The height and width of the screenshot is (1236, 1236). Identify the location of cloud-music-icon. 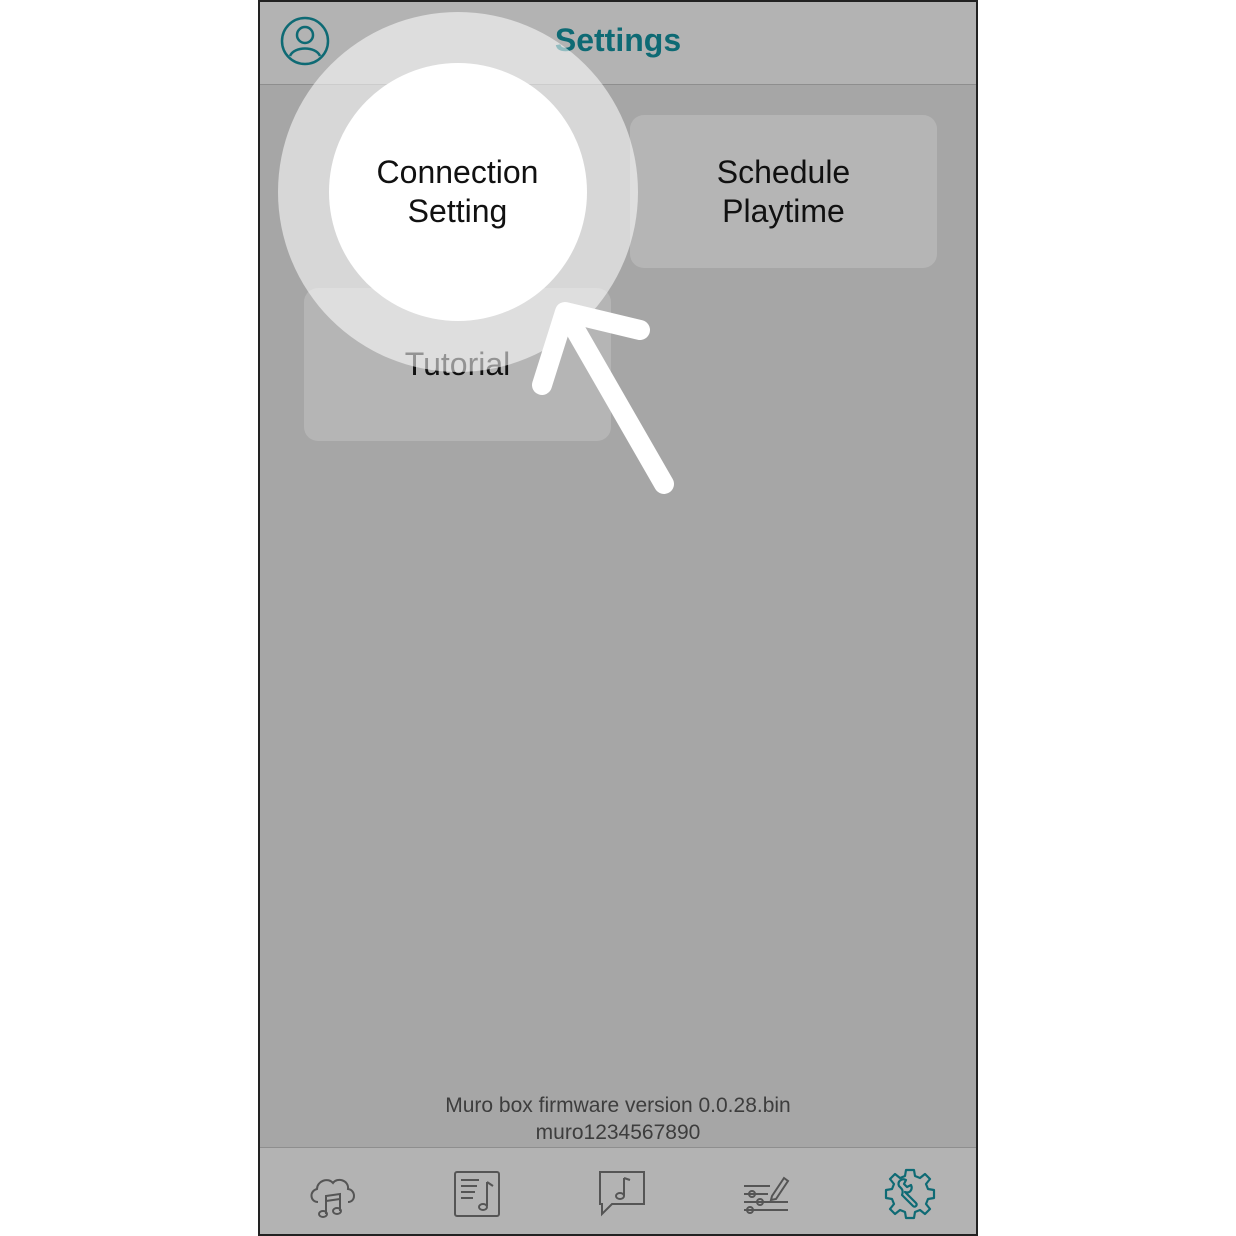
(332, 1198).